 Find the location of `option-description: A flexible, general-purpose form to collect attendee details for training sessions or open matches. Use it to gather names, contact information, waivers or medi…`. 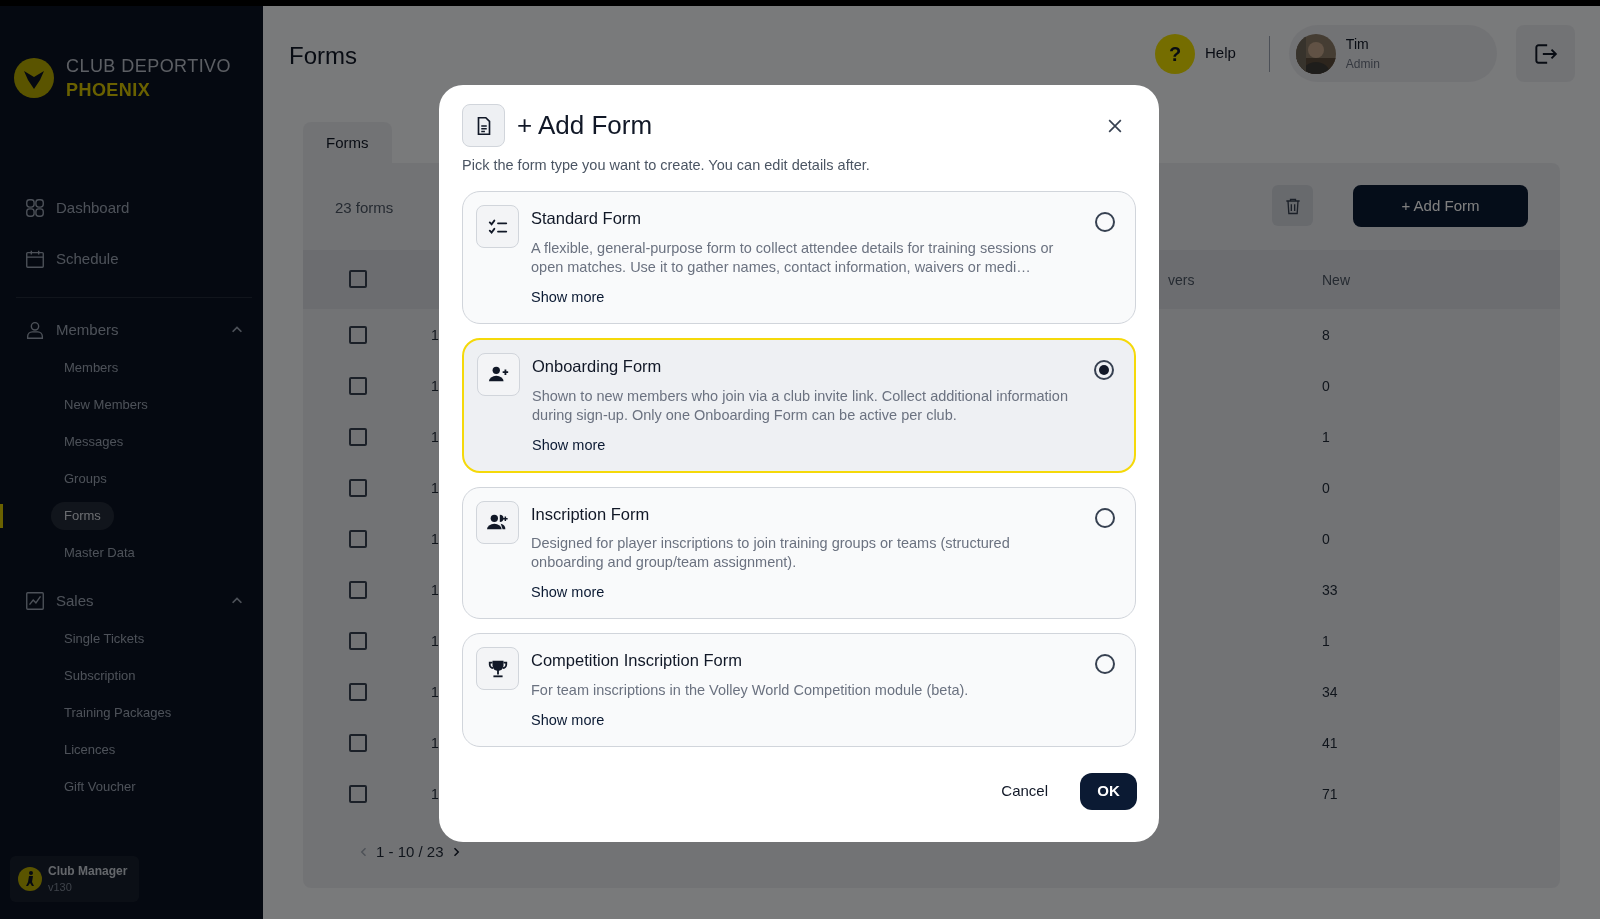

option-description: A flexible, general-purpose form to collect attendee details for training sessions or open matches. Use it to gather names, contact information, waivers or medi… is located at coordinates (793, 257).